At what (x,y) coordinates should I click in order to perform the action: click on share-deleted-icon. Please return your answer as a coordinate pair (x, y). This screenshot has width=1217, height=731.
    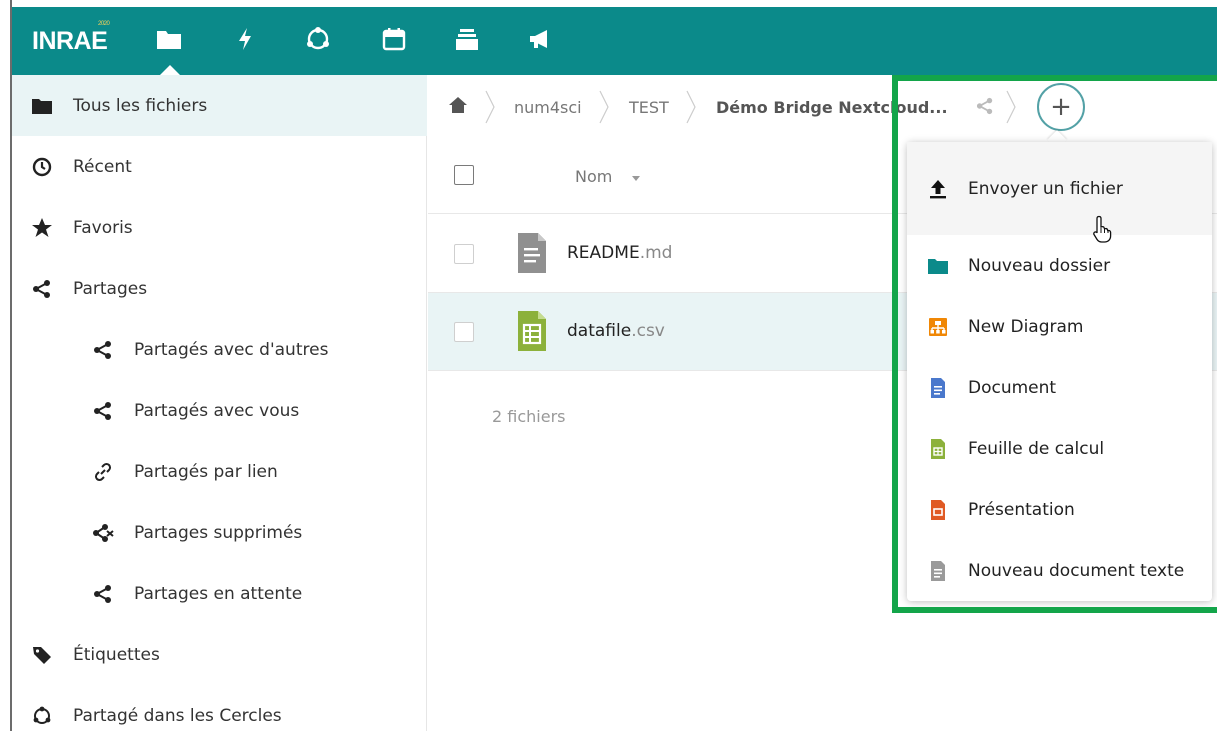
    Looking at the image, I should click on (103, 533).